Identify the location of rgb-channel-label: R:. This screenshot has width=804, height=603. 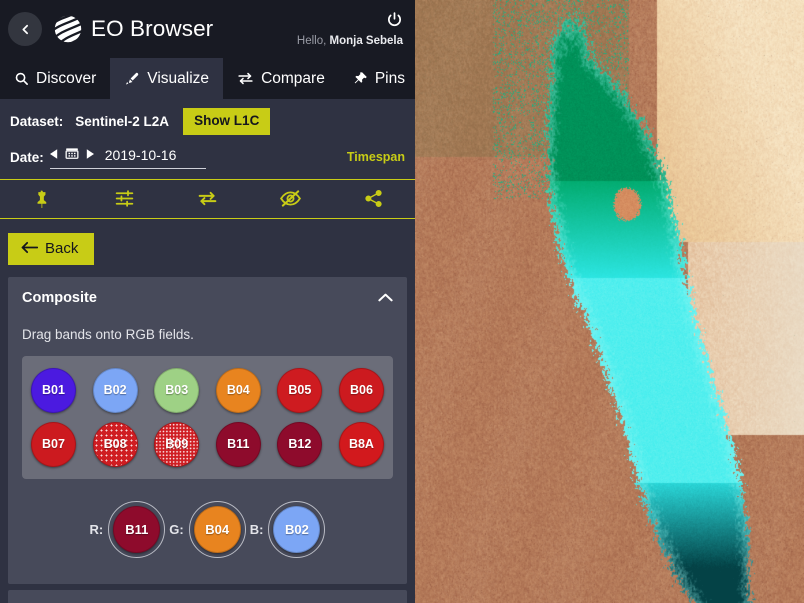
(96, 529).